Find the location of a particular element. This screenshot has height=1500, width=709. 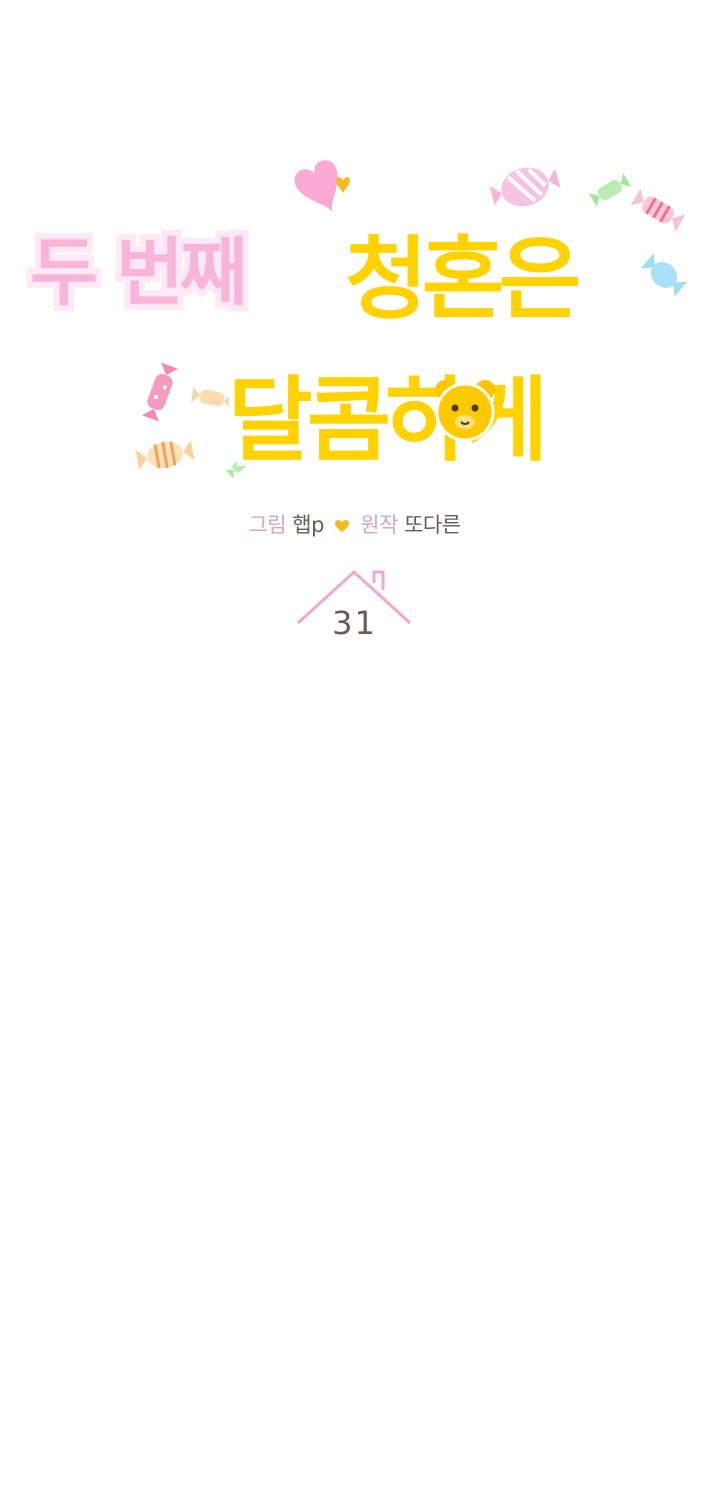

story-label: 원작 is located at coordinates (379, 525).